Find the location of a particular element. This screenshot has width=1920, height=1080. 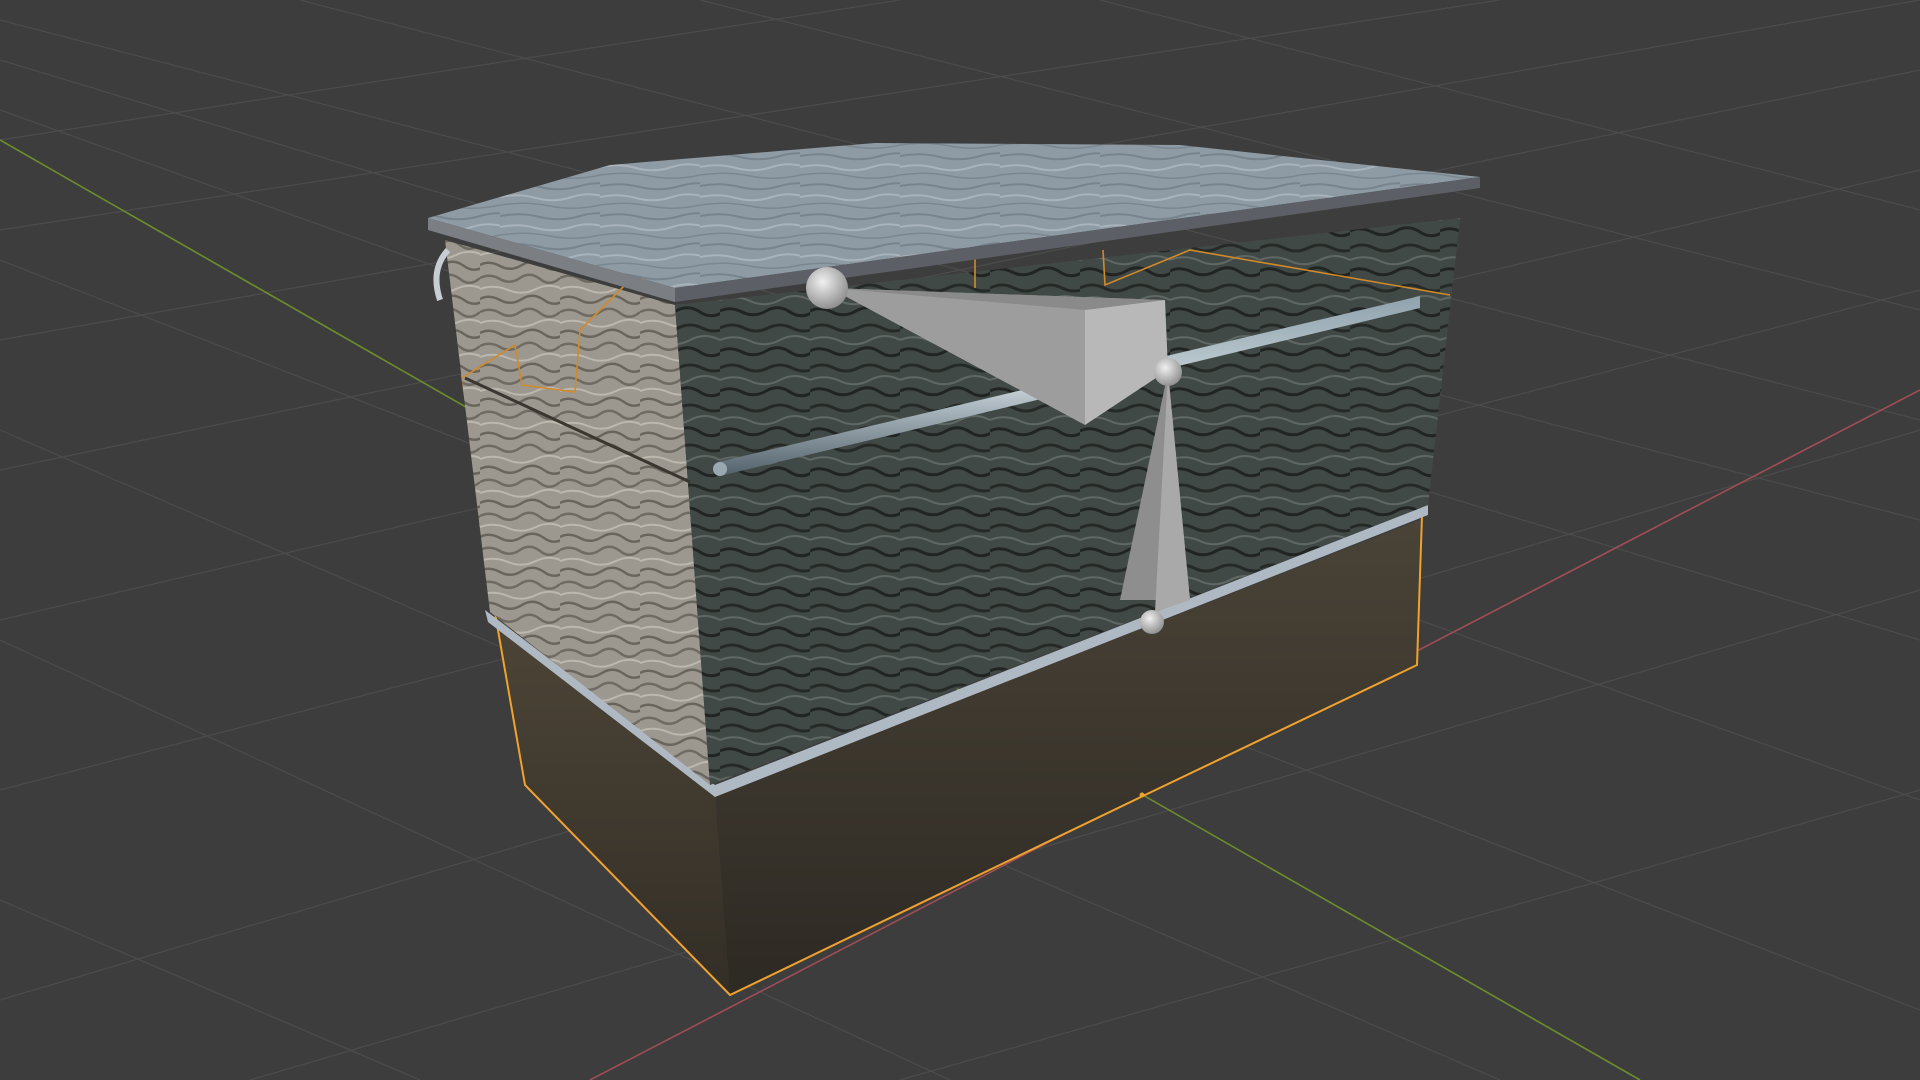

bone-joint-tail is located at coordinates (1152, 622).